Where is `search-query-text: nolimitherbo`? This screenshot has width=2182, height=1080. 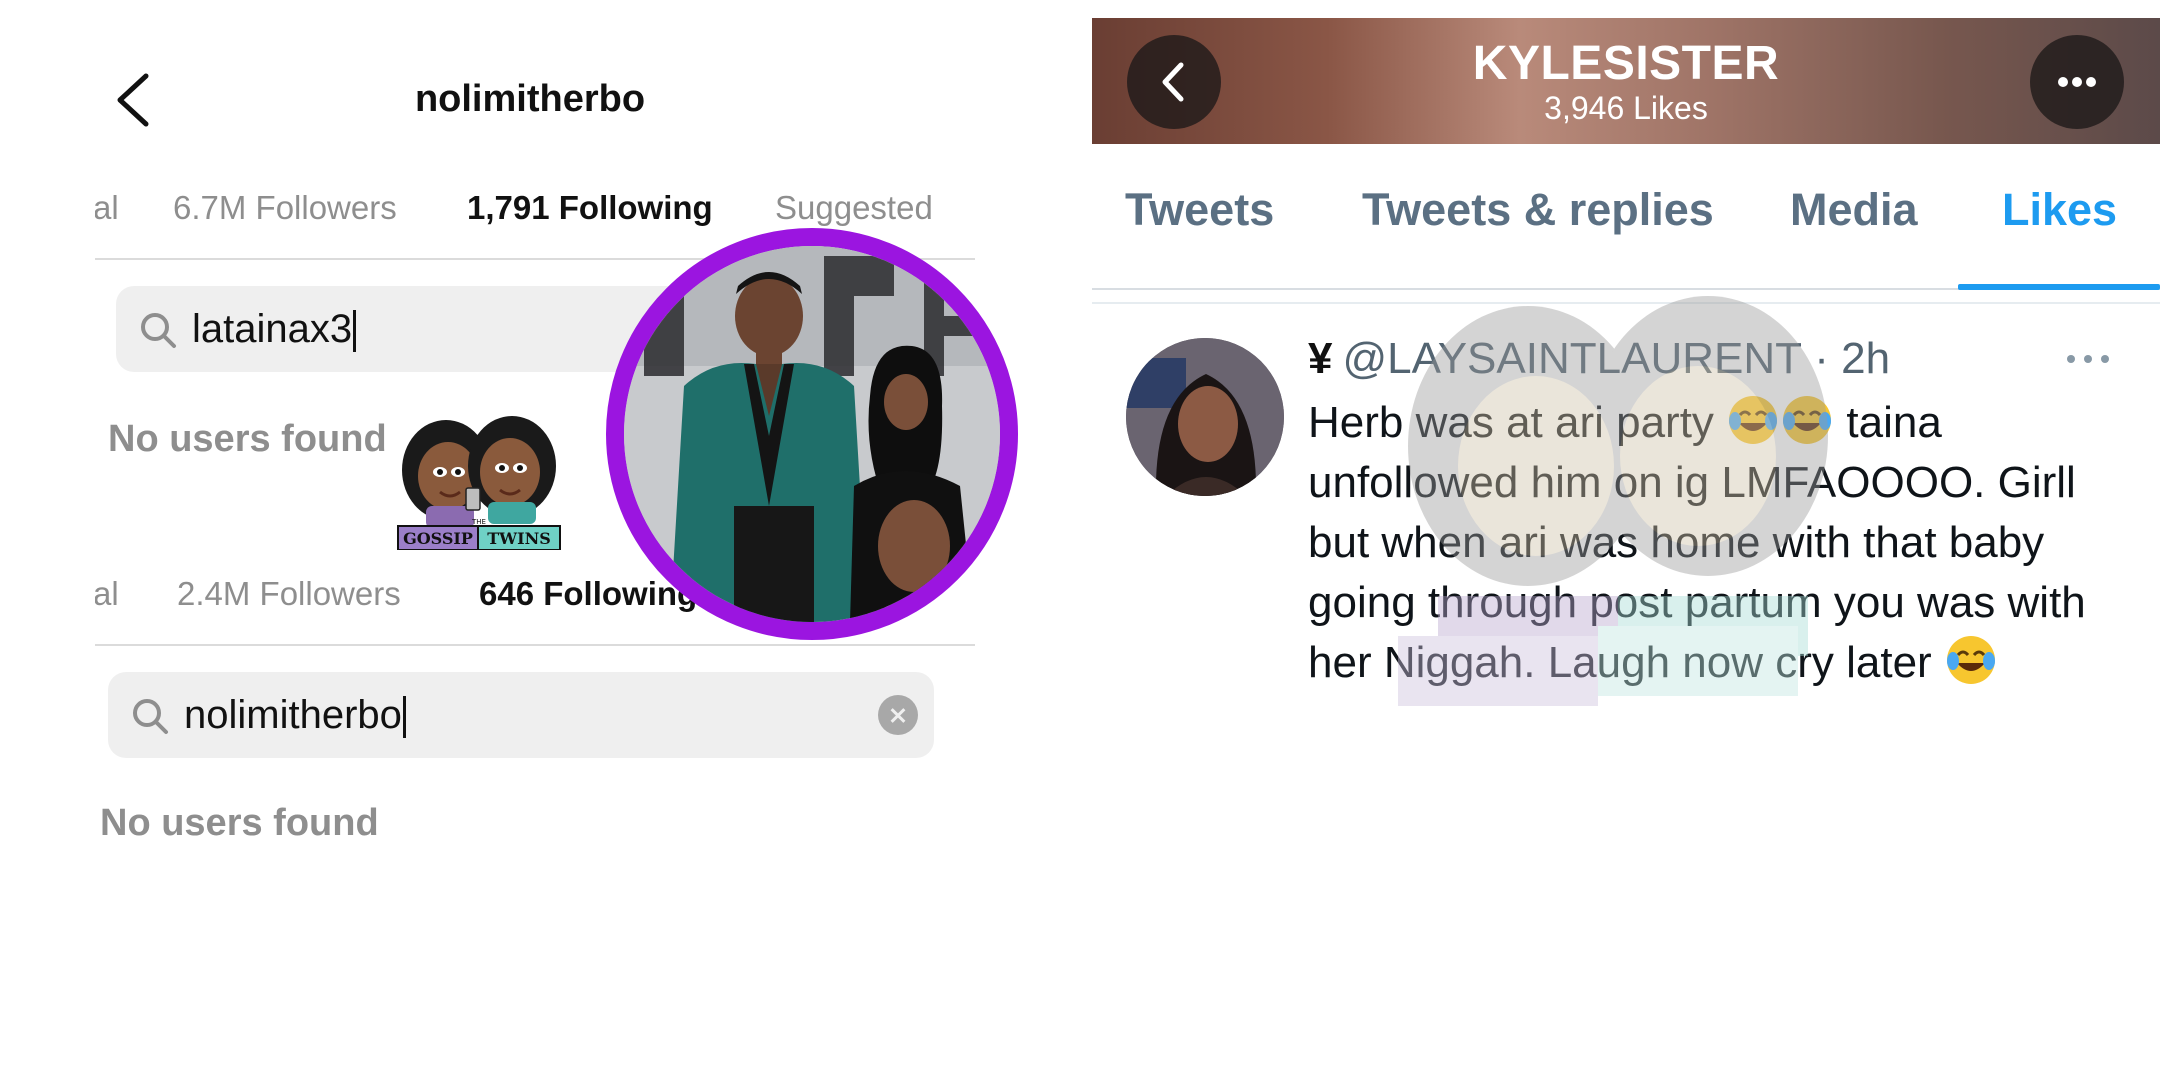 search-query-text: nolimitherbo is located at coordinates (293, 715).